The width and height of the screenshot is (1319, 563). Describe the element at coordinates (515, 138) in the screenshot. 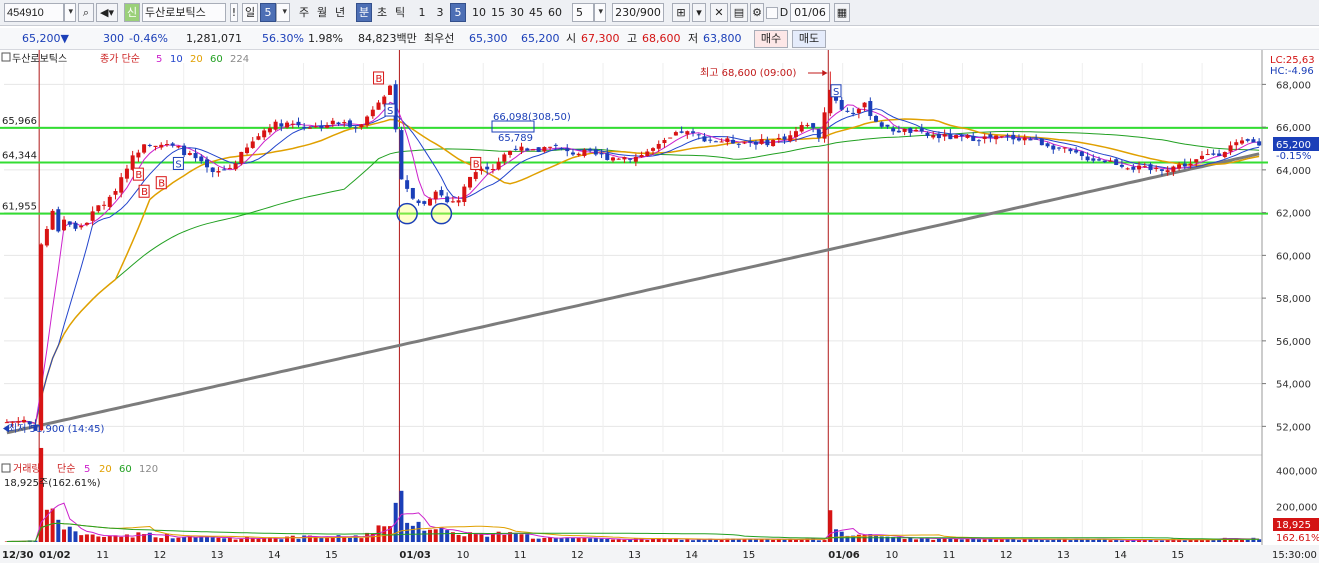

I see `box-label-secondary: 65,789` at that location.